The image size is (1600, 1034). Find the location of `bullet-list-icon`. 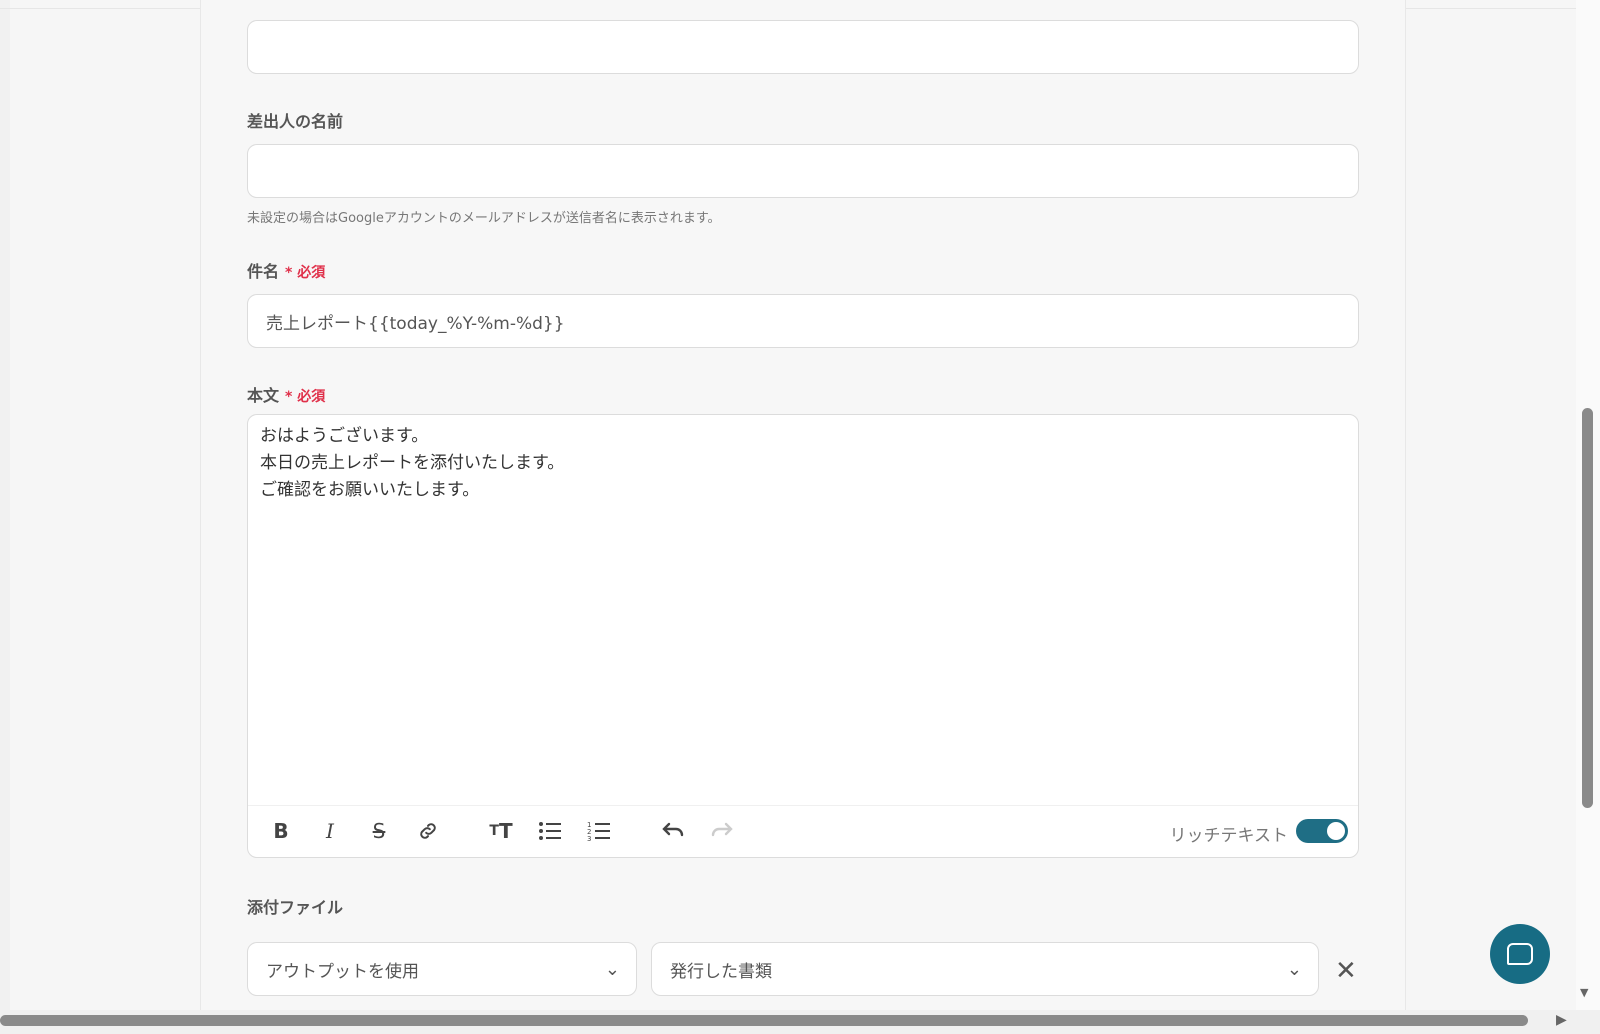

bullet-list-icon is located at coordinates (550, 831).